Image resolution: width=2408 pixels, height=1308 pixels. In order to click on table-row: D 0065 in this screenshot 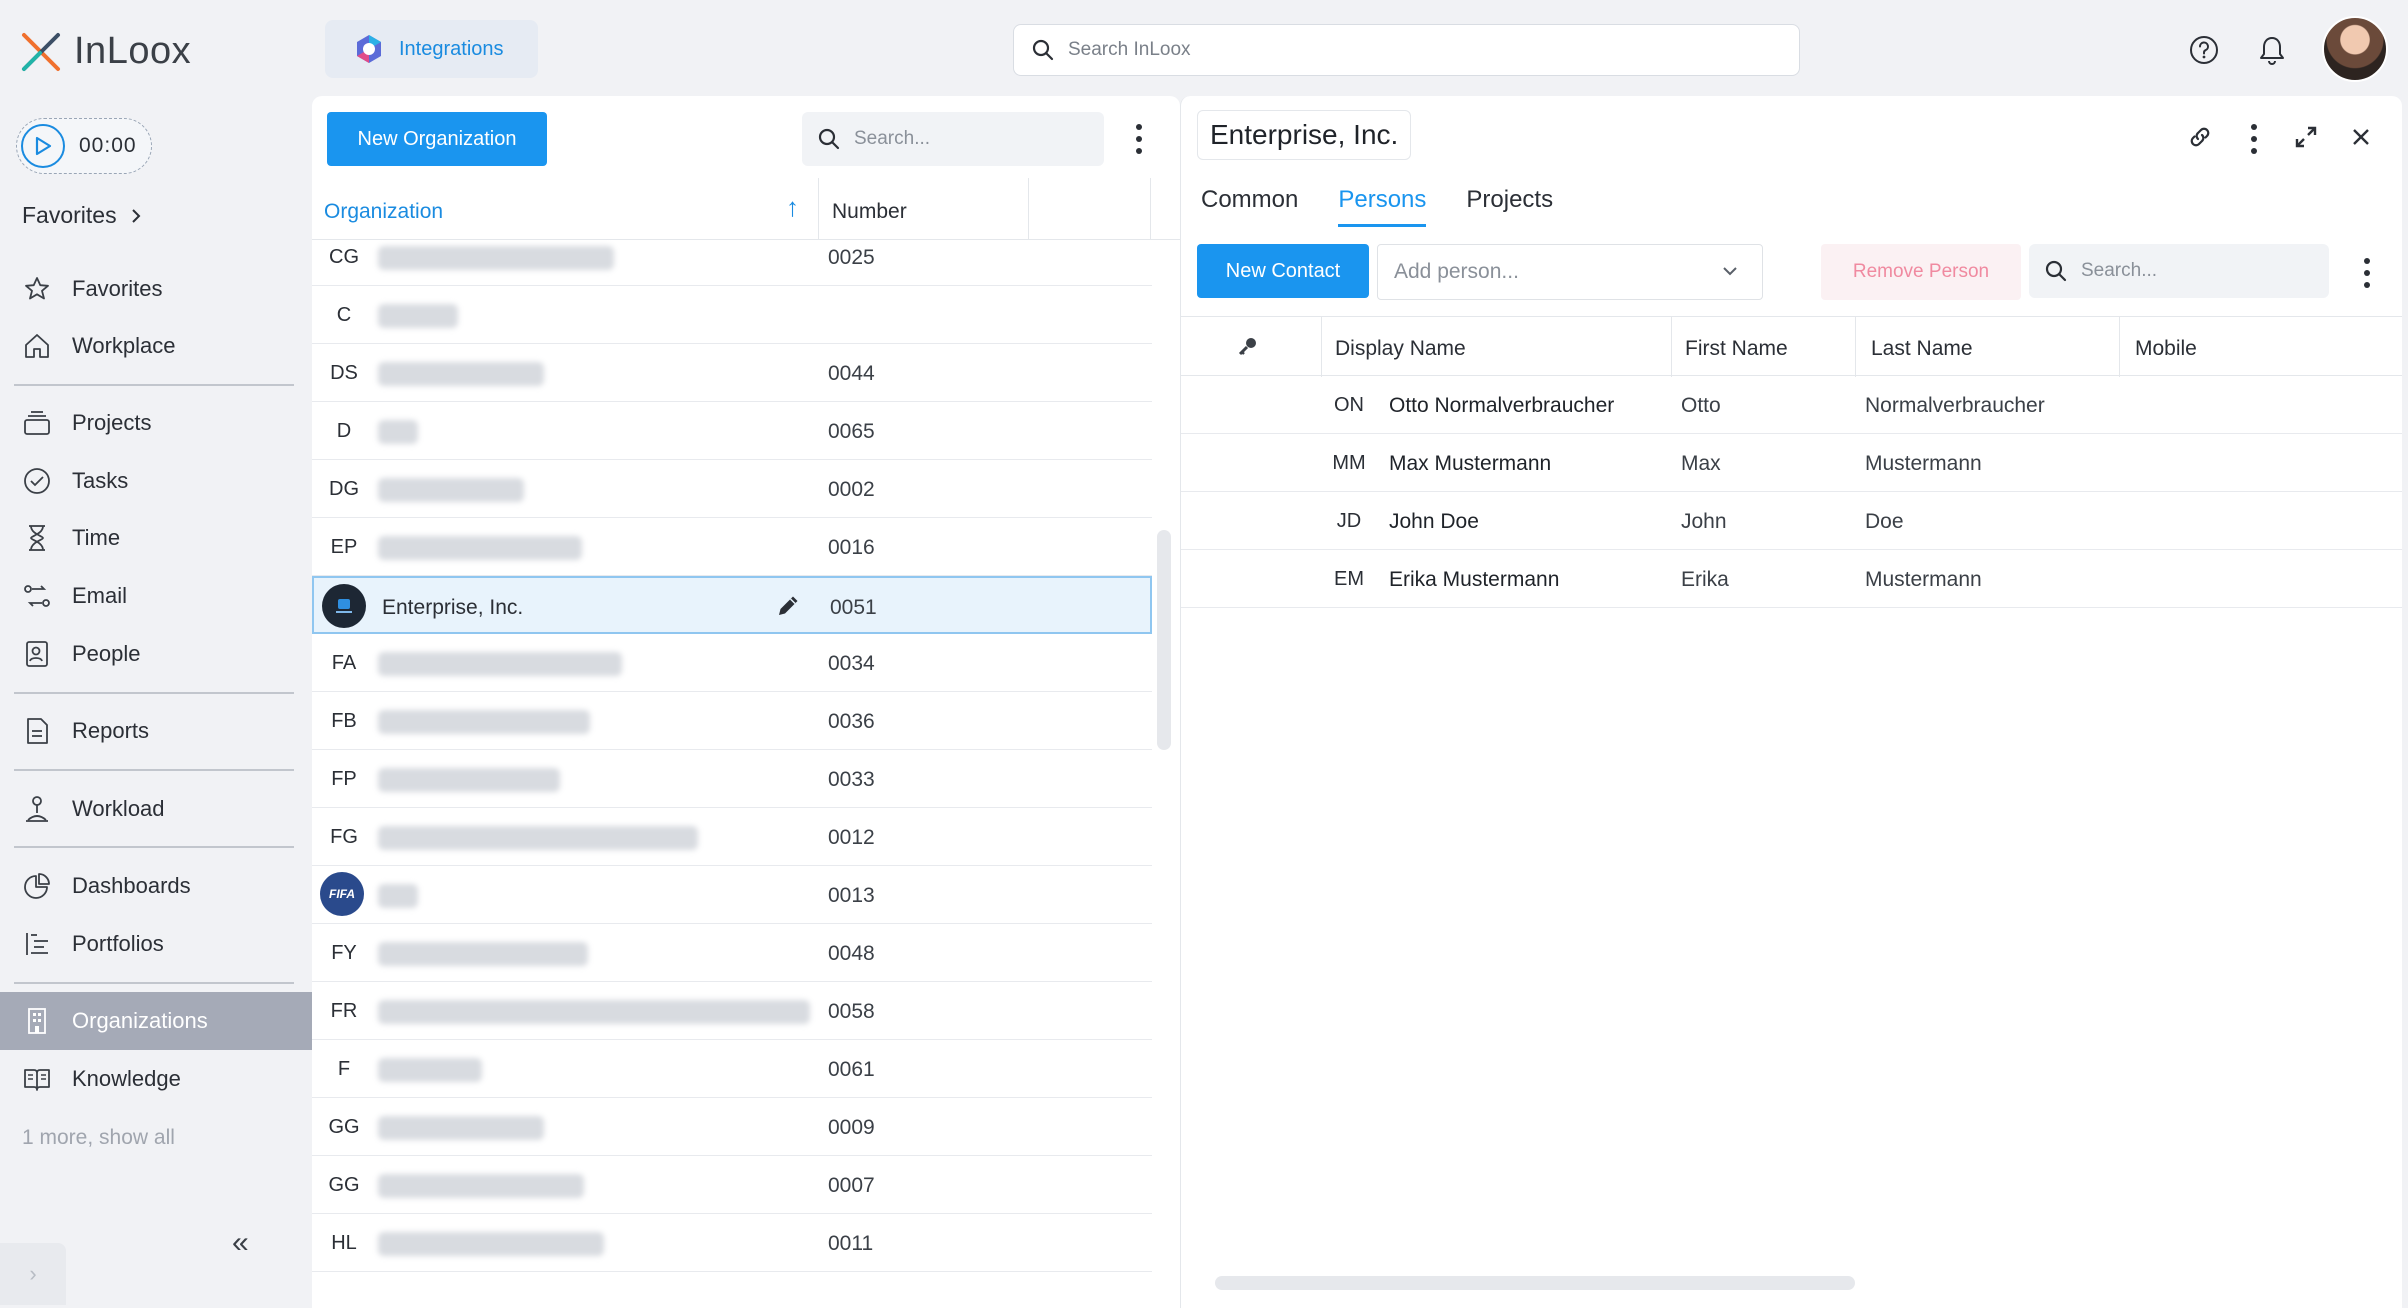, I will do `click(732, 431)`.